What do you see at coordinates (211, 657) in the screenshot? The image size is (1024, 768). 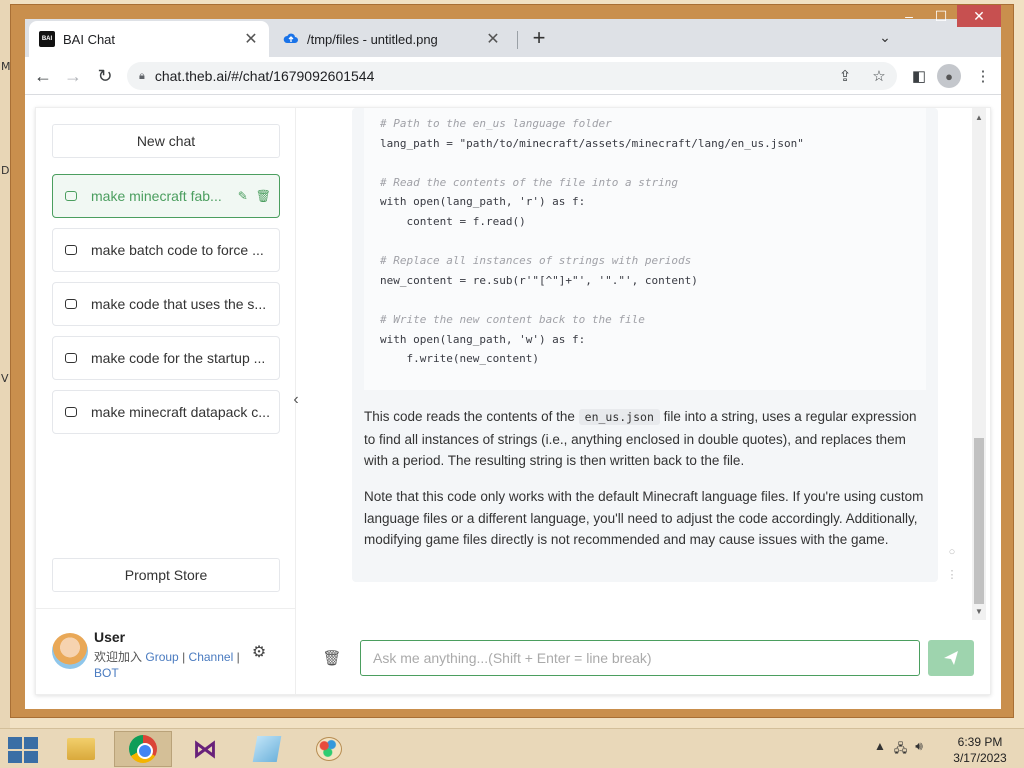 I see `channel-link: Channel` at bounding box center [211, 657].